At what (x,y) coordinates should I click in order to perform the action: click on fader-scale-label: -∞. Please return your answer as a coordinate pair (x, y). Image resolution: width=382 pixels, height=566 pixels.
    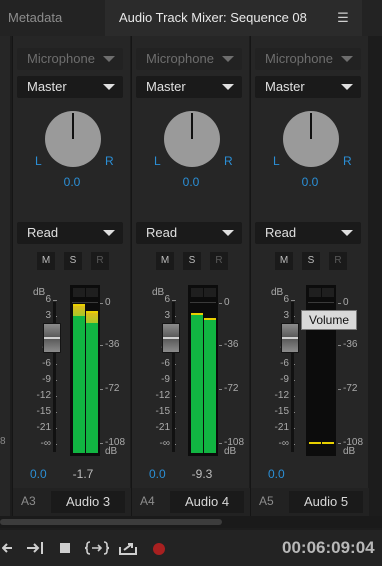
    Looking at the image, I should click on (160, 443).